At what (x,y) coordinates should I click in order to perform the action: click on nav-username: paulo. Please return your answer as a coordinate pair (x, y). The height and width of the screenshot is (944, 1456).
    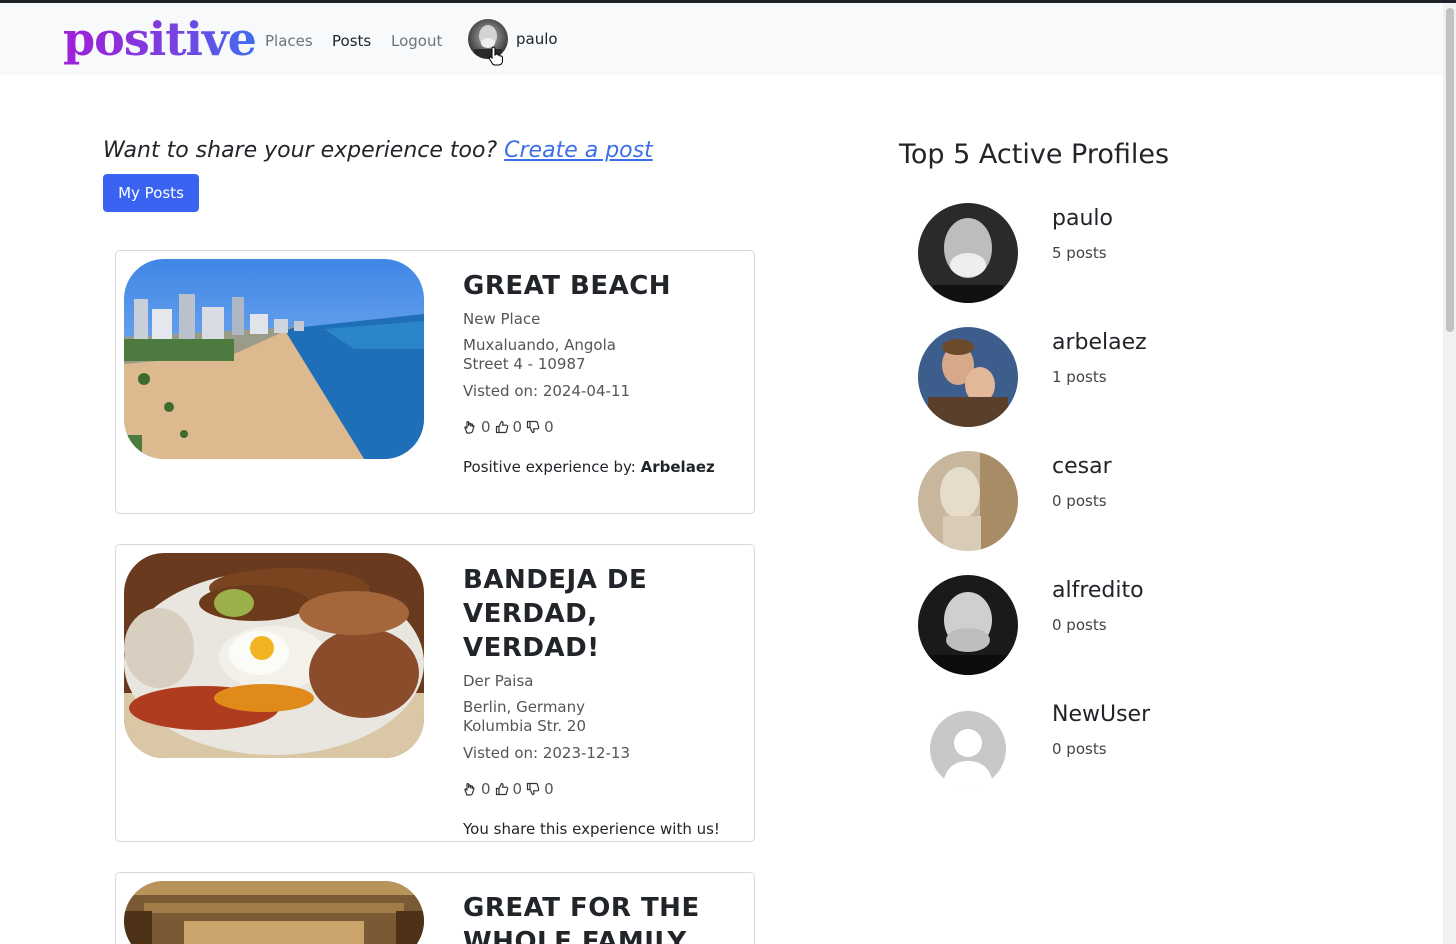
    Looking at the image, I should click on (537, 39).